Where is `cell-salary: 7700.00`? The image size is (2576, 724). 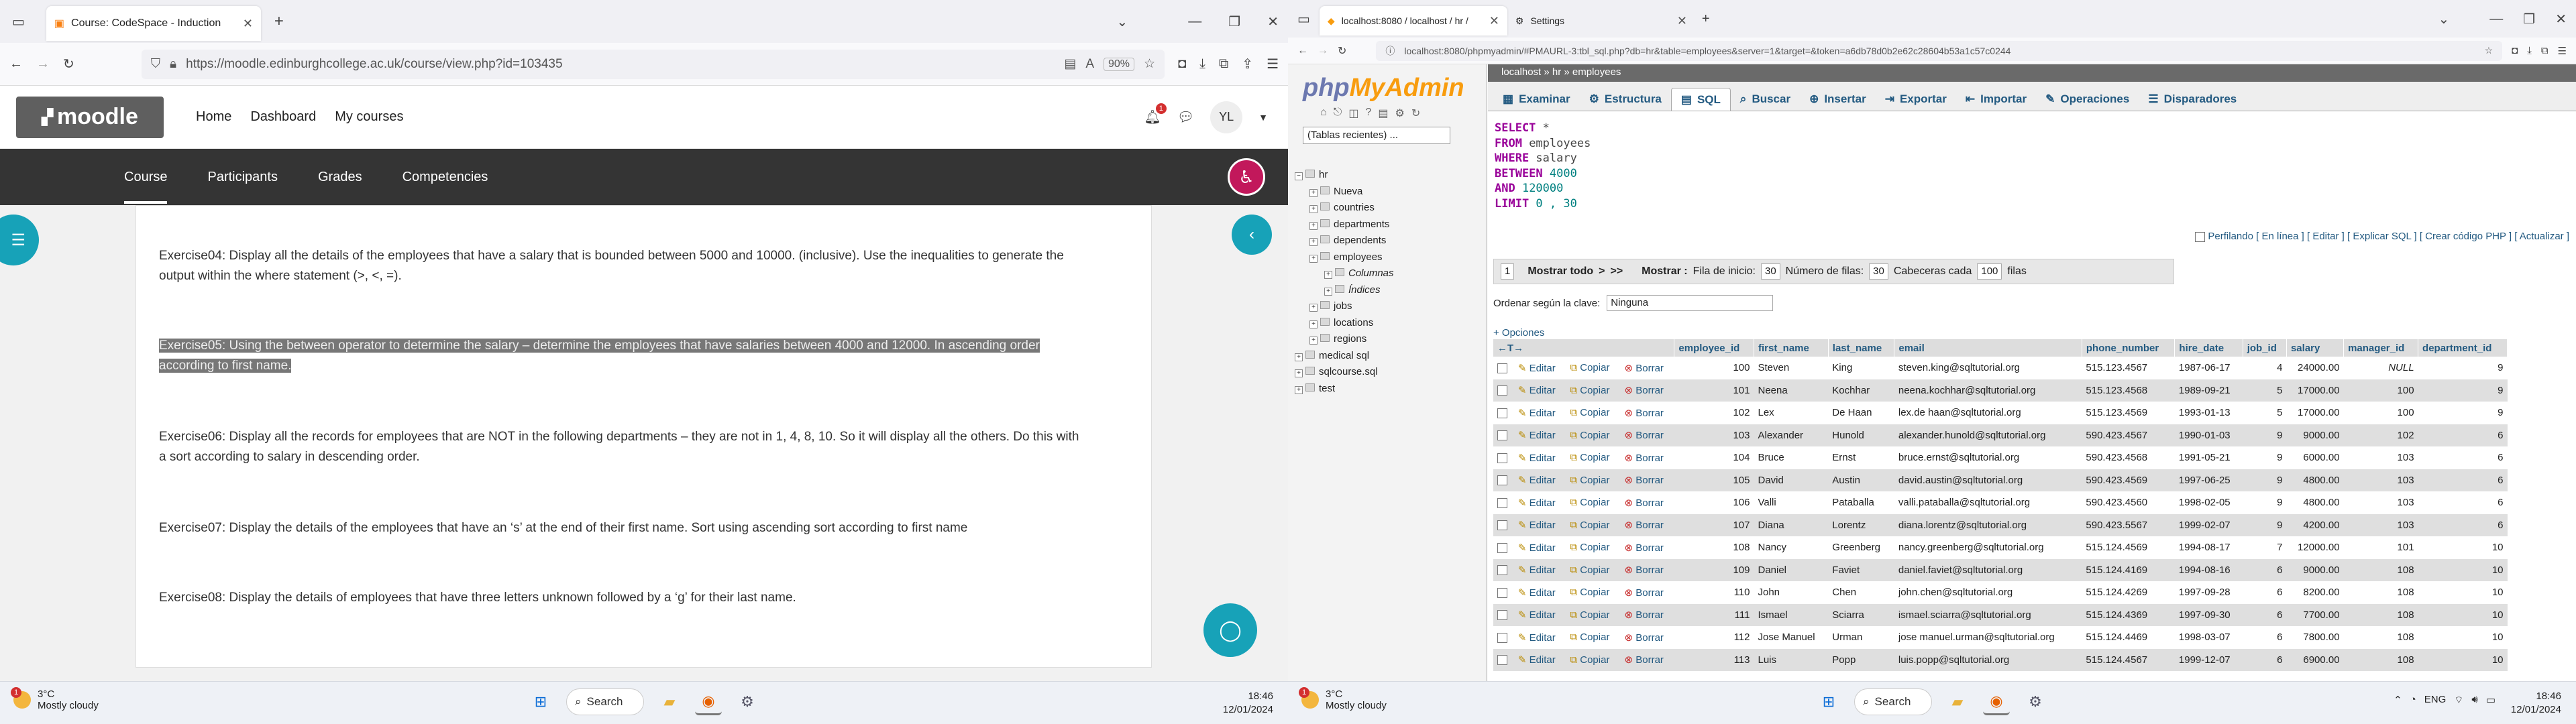
cell-salary: 7700.00 is located at coordinates (2315, 614).